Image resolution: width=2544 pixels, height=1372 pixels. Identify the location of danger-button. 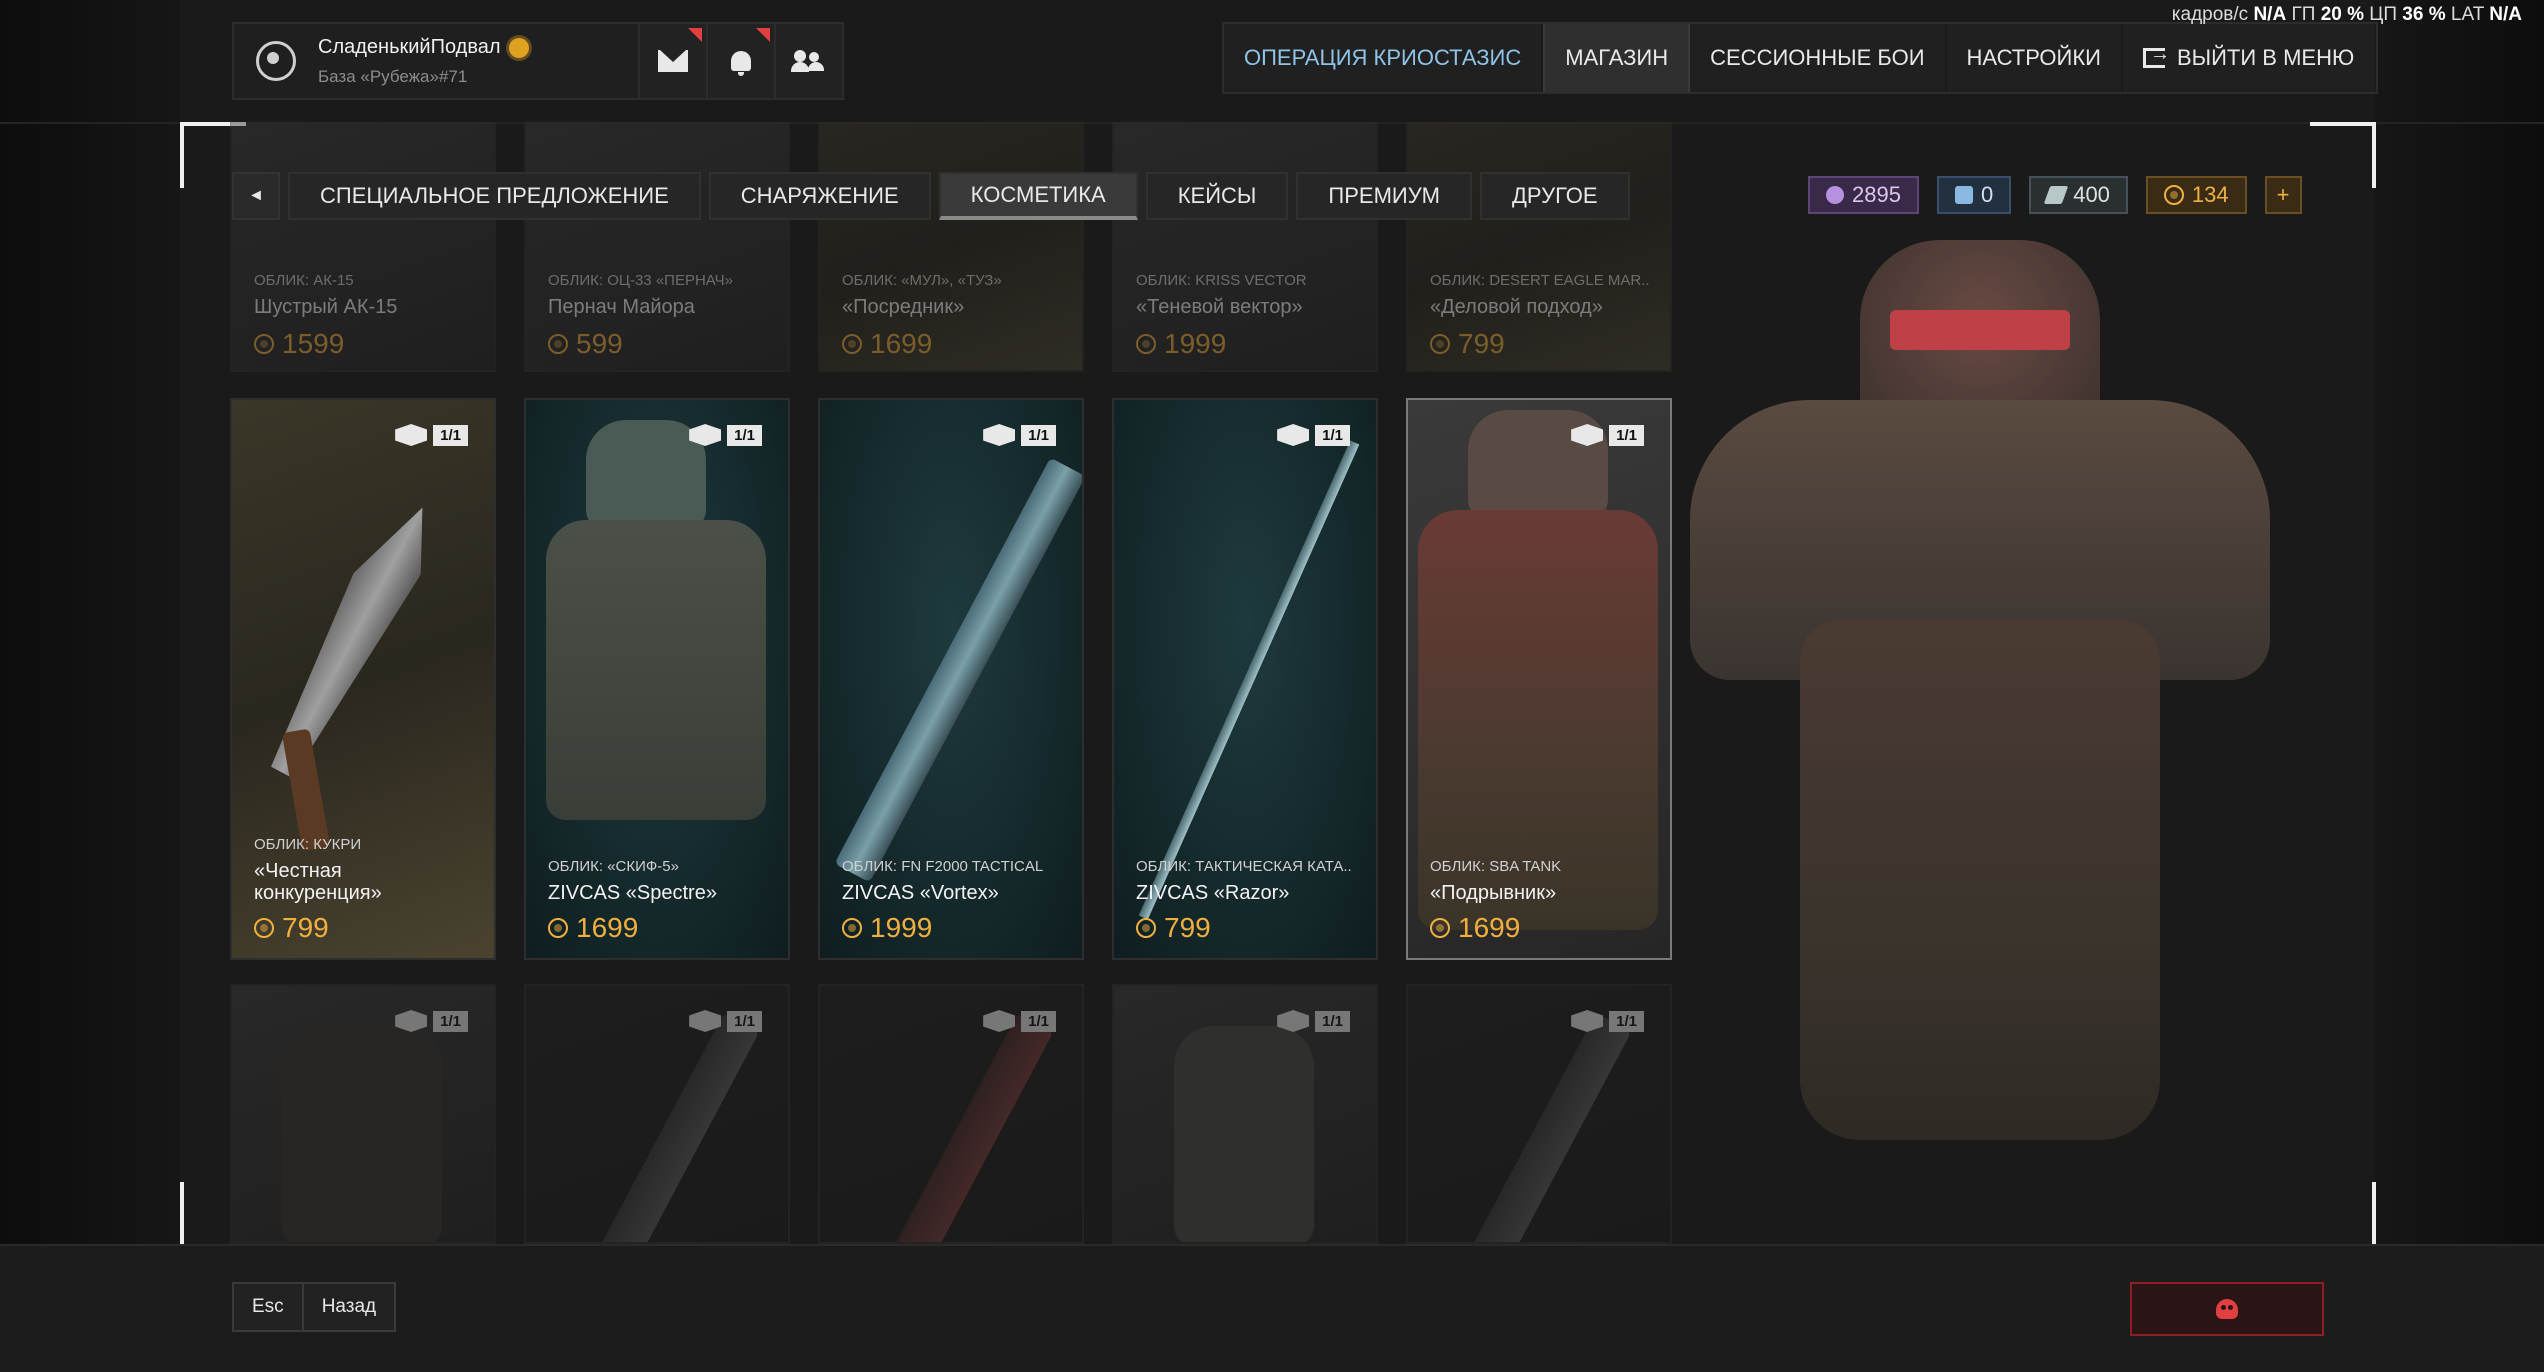
(2227, 1309).